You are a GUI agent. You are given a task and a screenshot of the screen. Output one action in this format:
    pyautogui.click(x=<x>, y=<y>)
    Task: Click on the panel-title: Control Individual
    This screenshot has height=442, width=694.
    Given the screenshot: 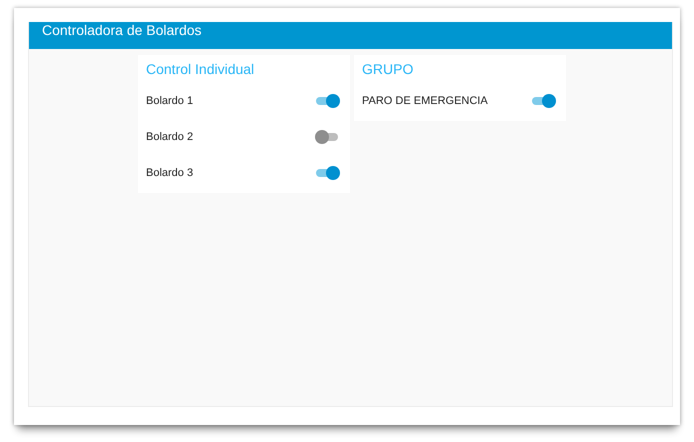 What is the action you would take?
    pyautogui.click(x=200, y=69)
    